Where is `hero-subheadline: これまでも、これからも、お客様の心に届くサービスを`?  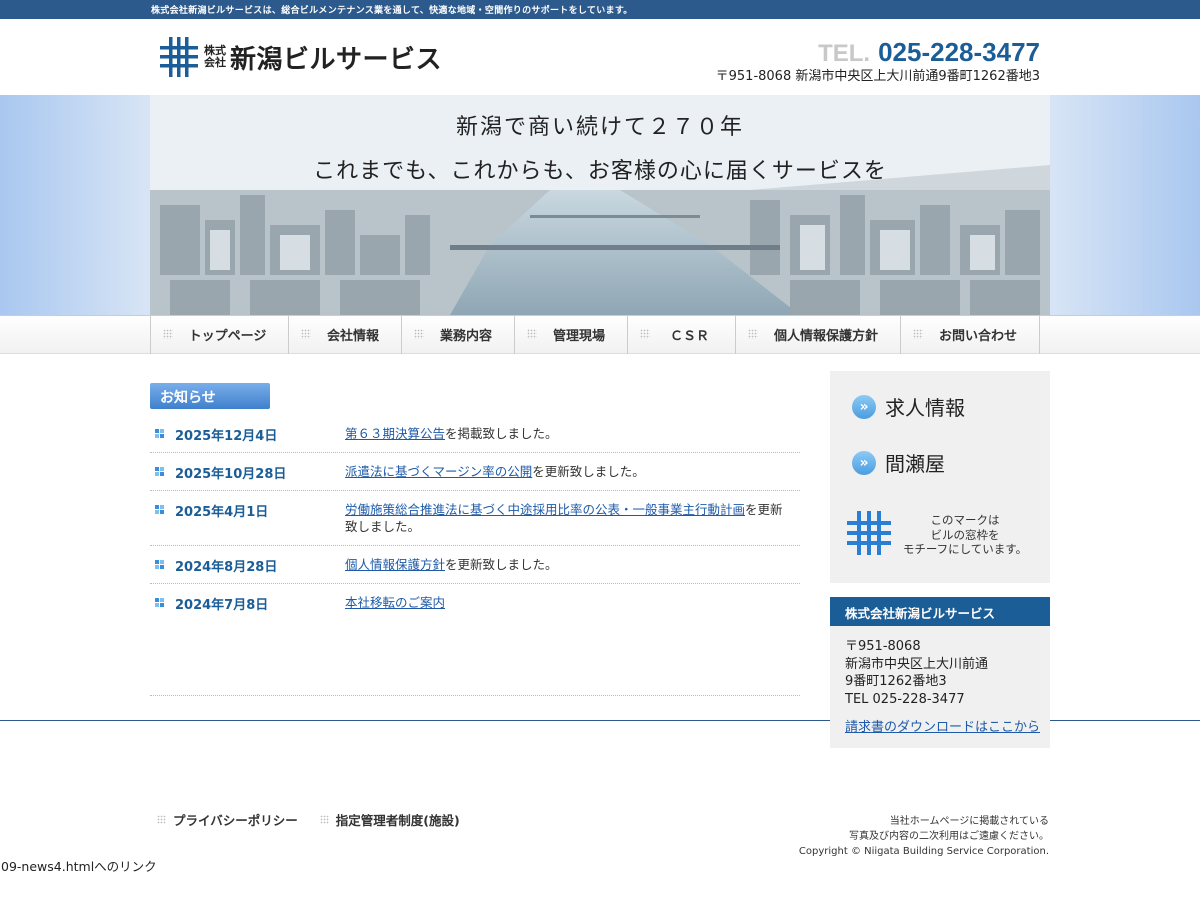 hero-subheadline: これまでも、これからも、お客様の心に届くサービスを is located at coordinates (600, 171).